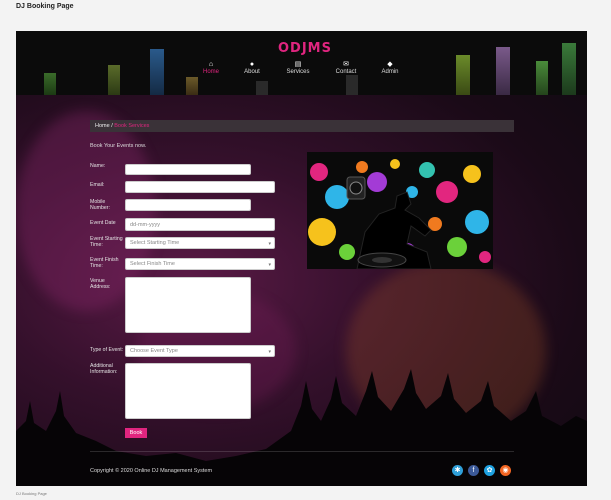  Describe the element at coordinates (457, 470) in the screenshot. I see `settings-icon: ✱` at that location.